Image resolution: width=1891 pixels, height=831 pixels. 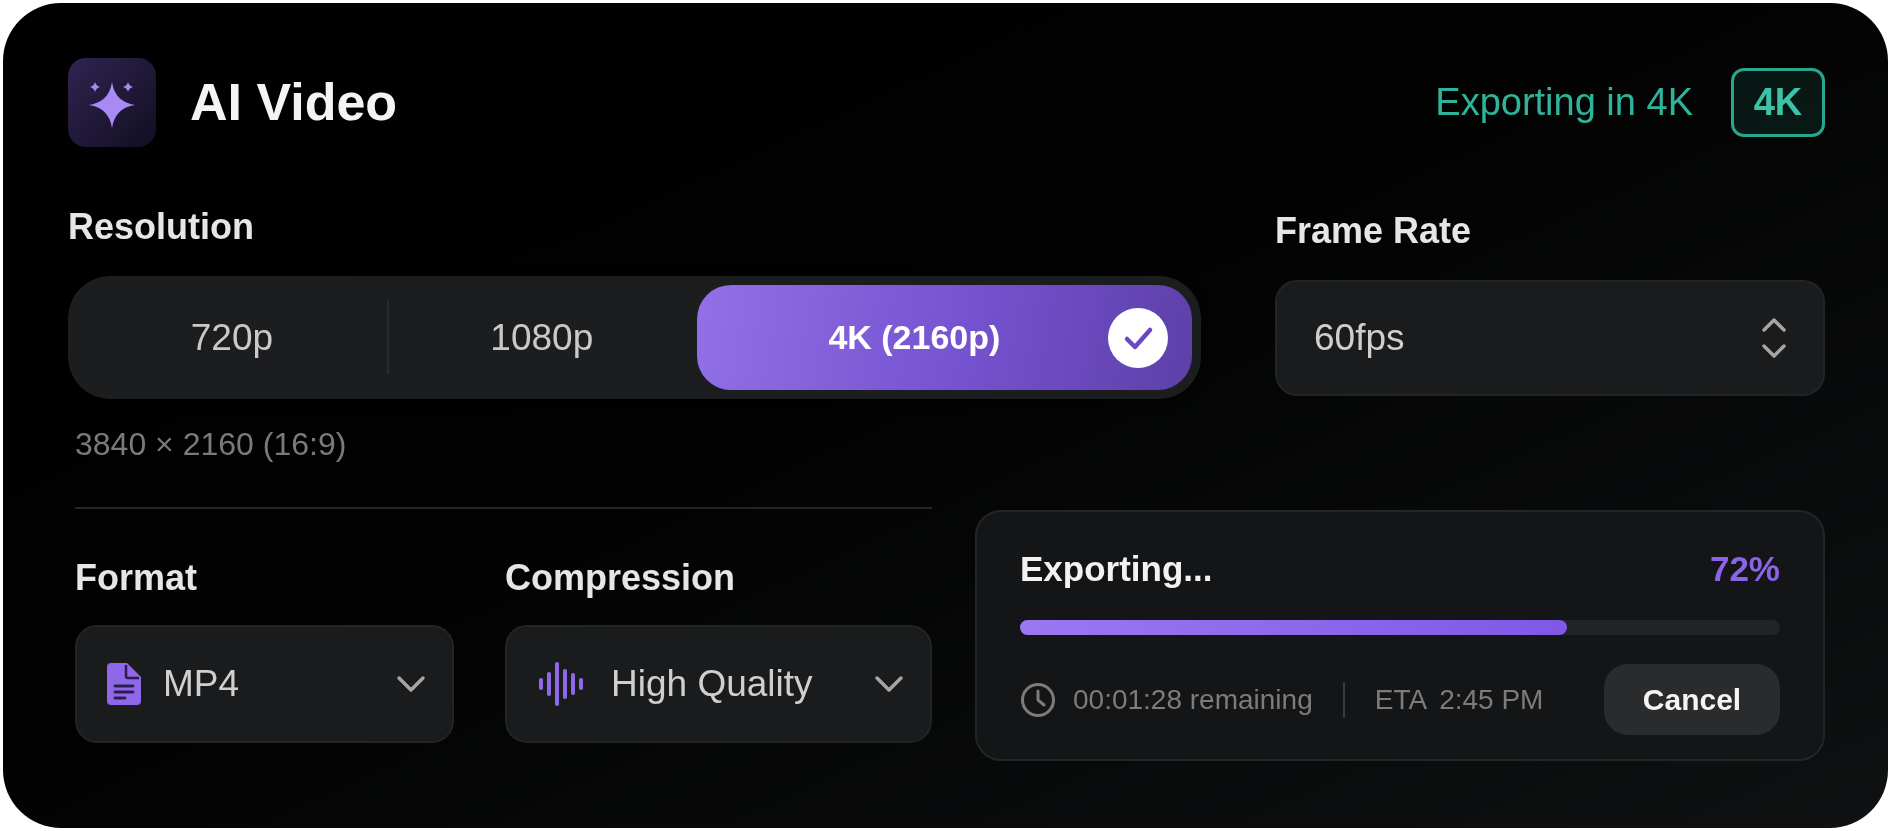 What do you see at coordinates (1778, 102) in the screenshot?
I see `resolution-badge: 4K` at bounding box center [1778, 102].